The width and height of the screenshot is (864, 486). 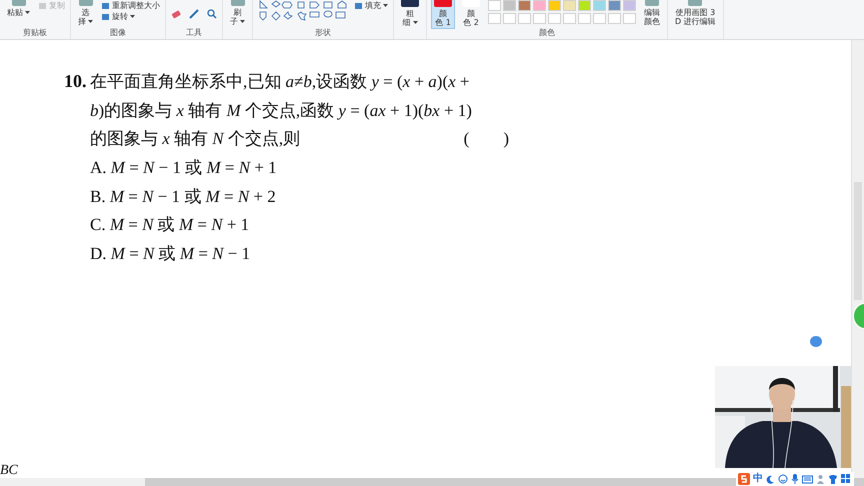 What do you see at coordinates (652, 14) in the screenshot?
I see `ribbon-button: 编辑 颜色` at bounding box center [652, 14].